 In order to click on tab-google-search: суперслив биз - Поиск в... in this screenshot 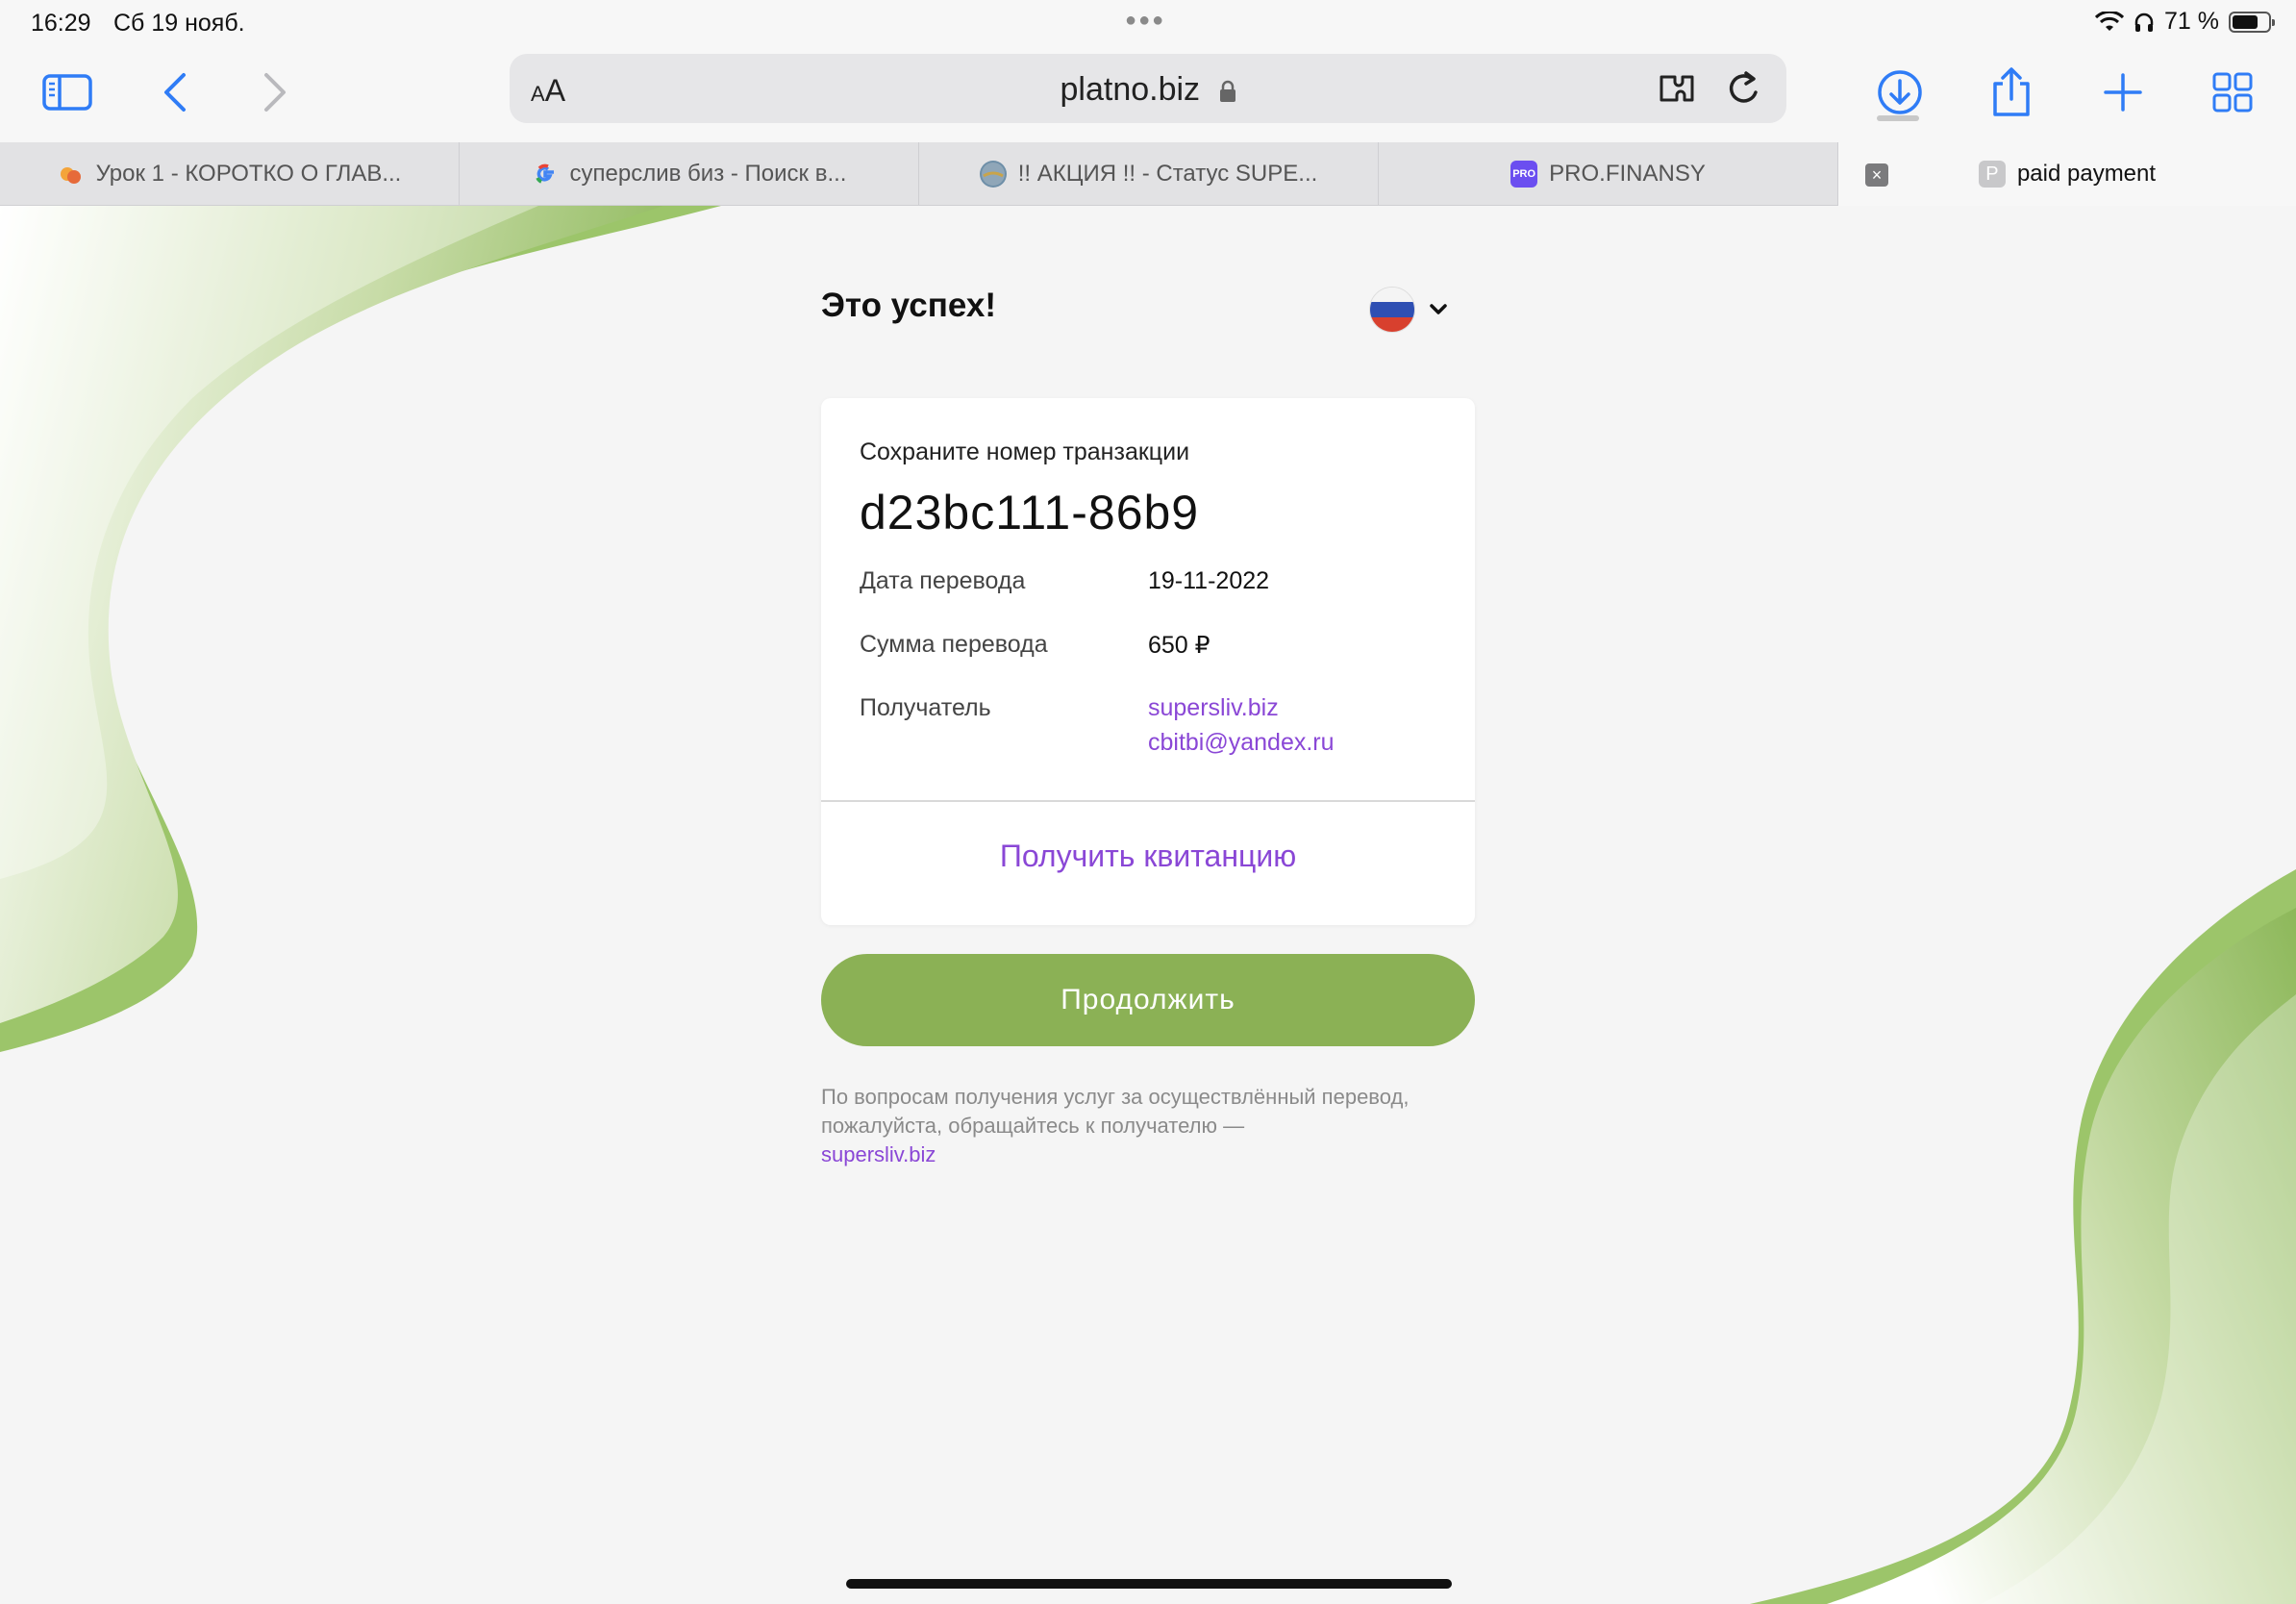, I will do `click(689, 174)`.